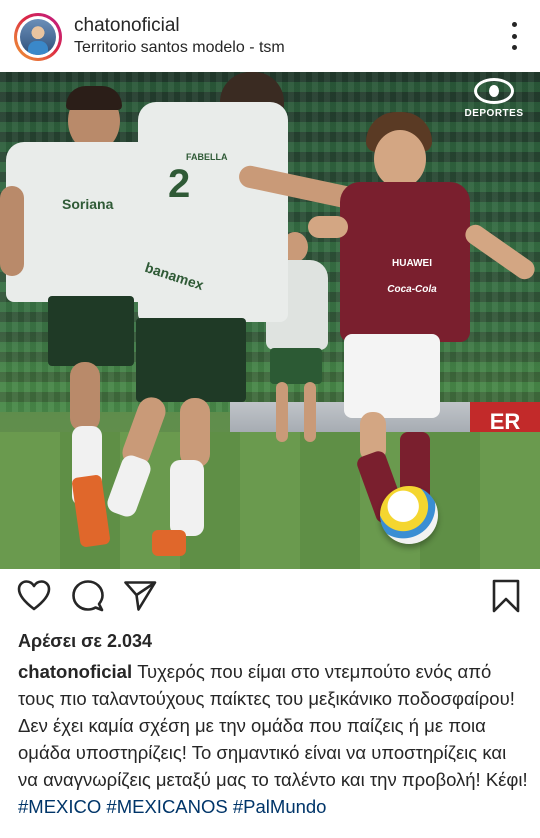  I want to click on hashtag: #PalMundo, so click(280, 806).